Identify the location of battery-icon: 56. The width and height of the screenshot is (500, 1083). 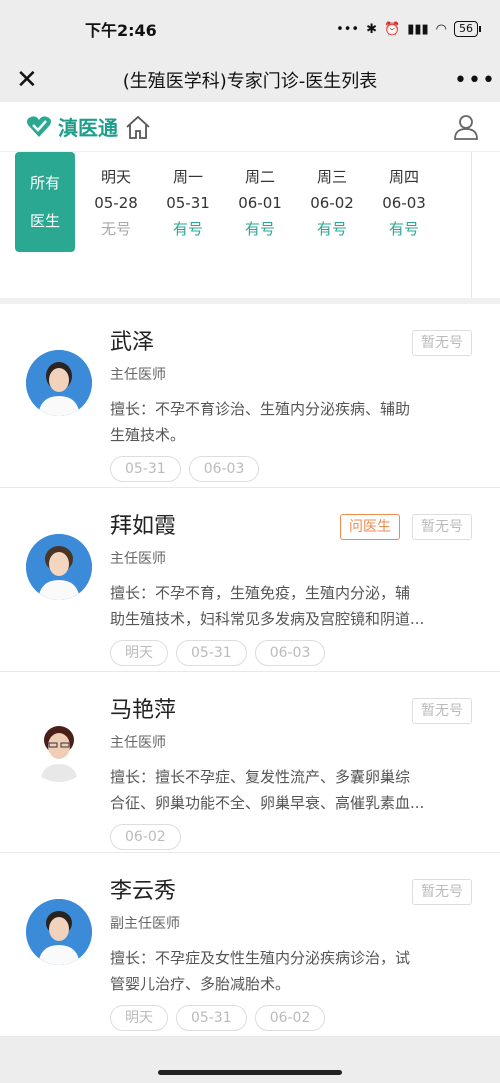
(467, 29).